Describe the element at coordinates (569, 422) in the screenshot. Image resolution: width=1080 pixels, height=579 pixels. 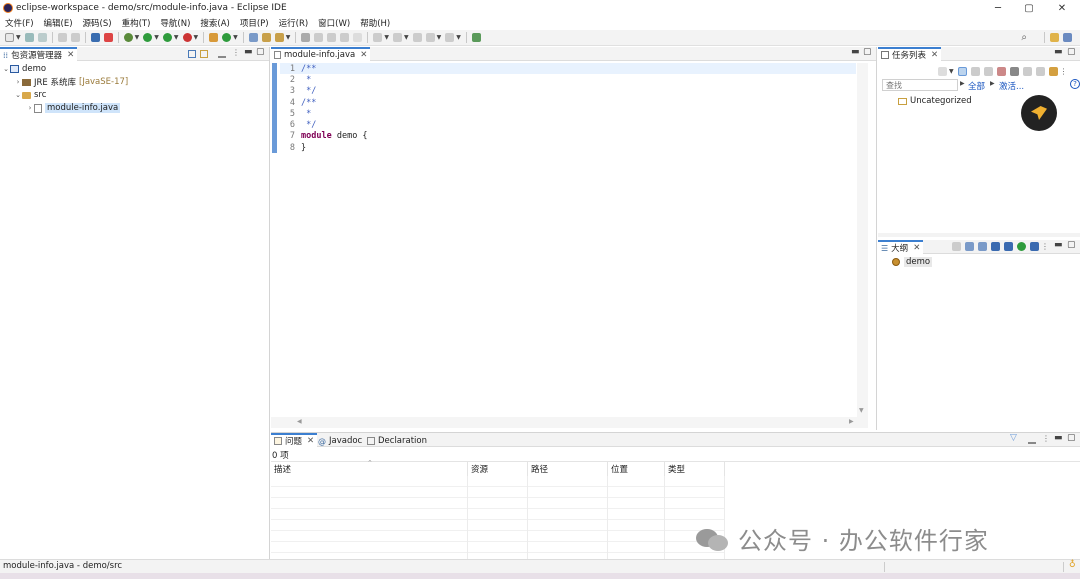
I see `horizontal-scrollbar: ◀ ▶` at that location.